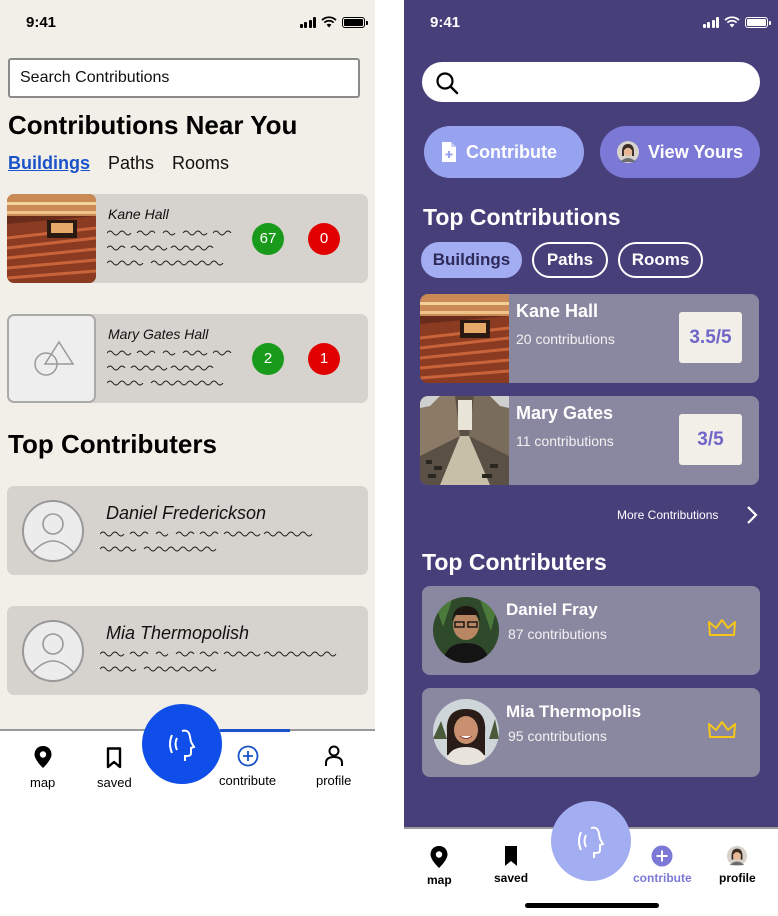 This screenshot has height=916, width=778. What do you see at coordinates (660, 260) in the screenshot?
I see `chip-rooms: Rooms` at bounding box center [660, 260].